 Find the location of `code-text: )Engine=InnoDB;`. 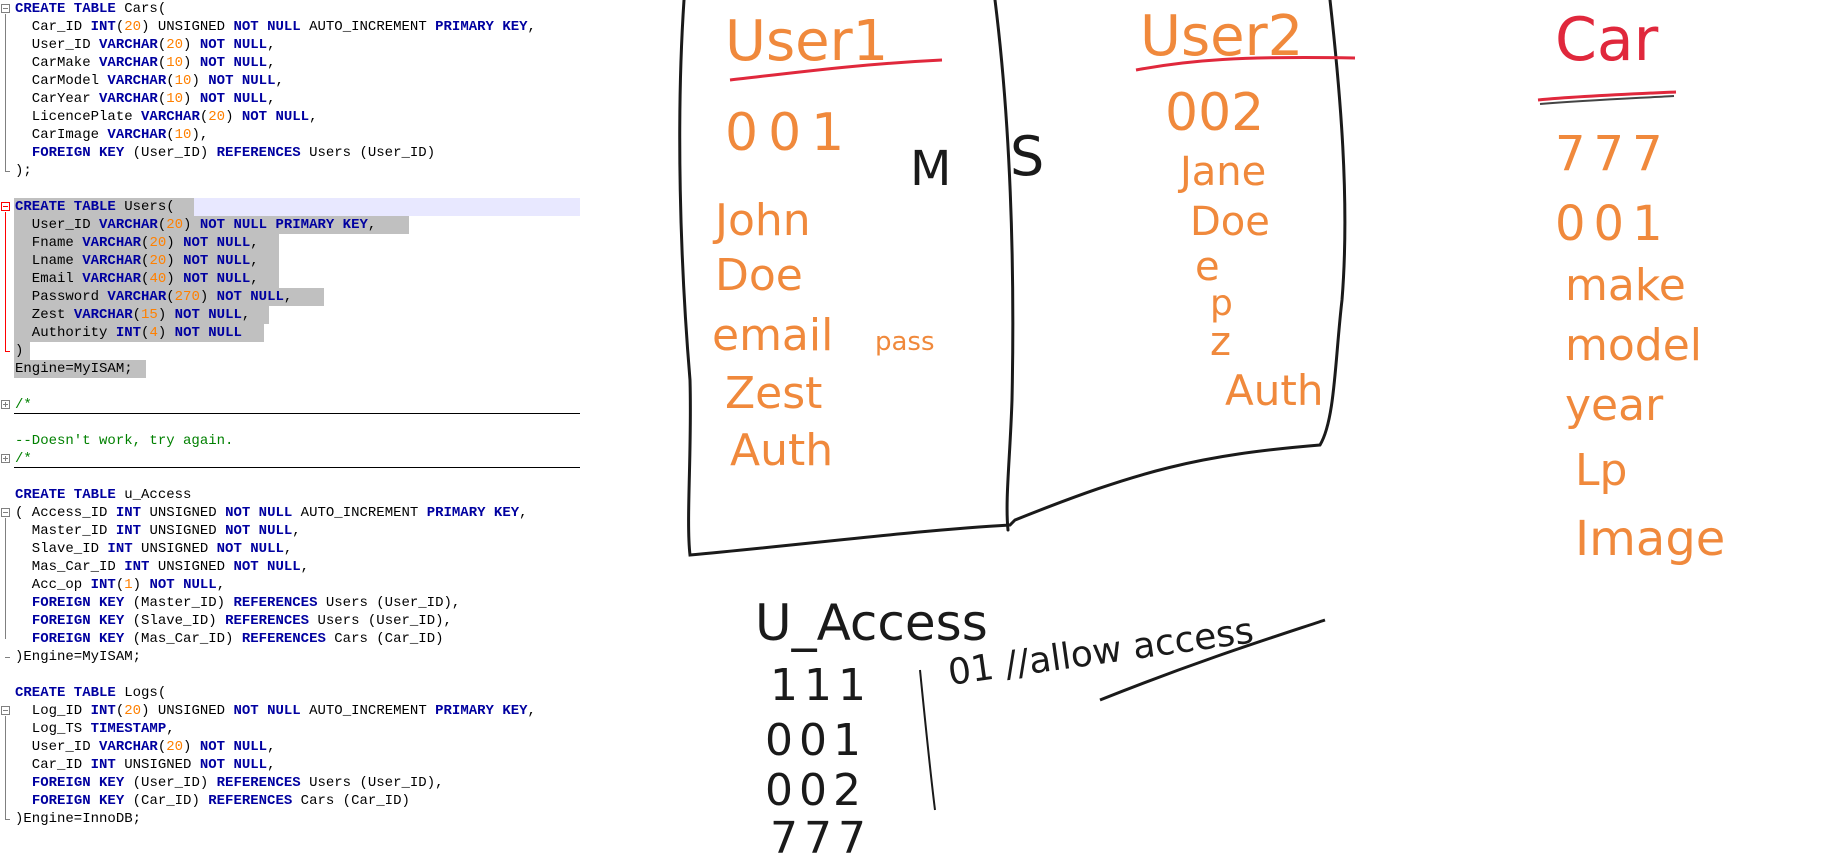

code-text: )Engine=InnoDB; is located at coordinates (78, 819).